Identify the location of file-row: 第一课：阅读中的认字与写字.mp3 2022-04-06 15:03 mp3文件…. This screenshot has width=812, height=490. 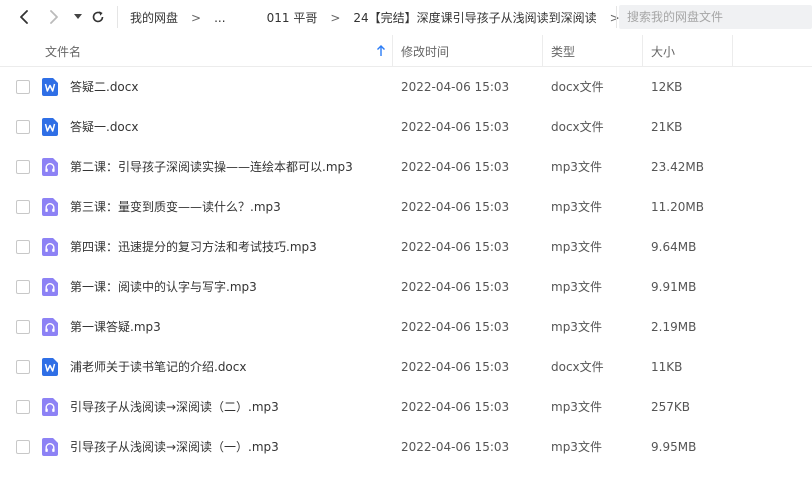
(406, 287).